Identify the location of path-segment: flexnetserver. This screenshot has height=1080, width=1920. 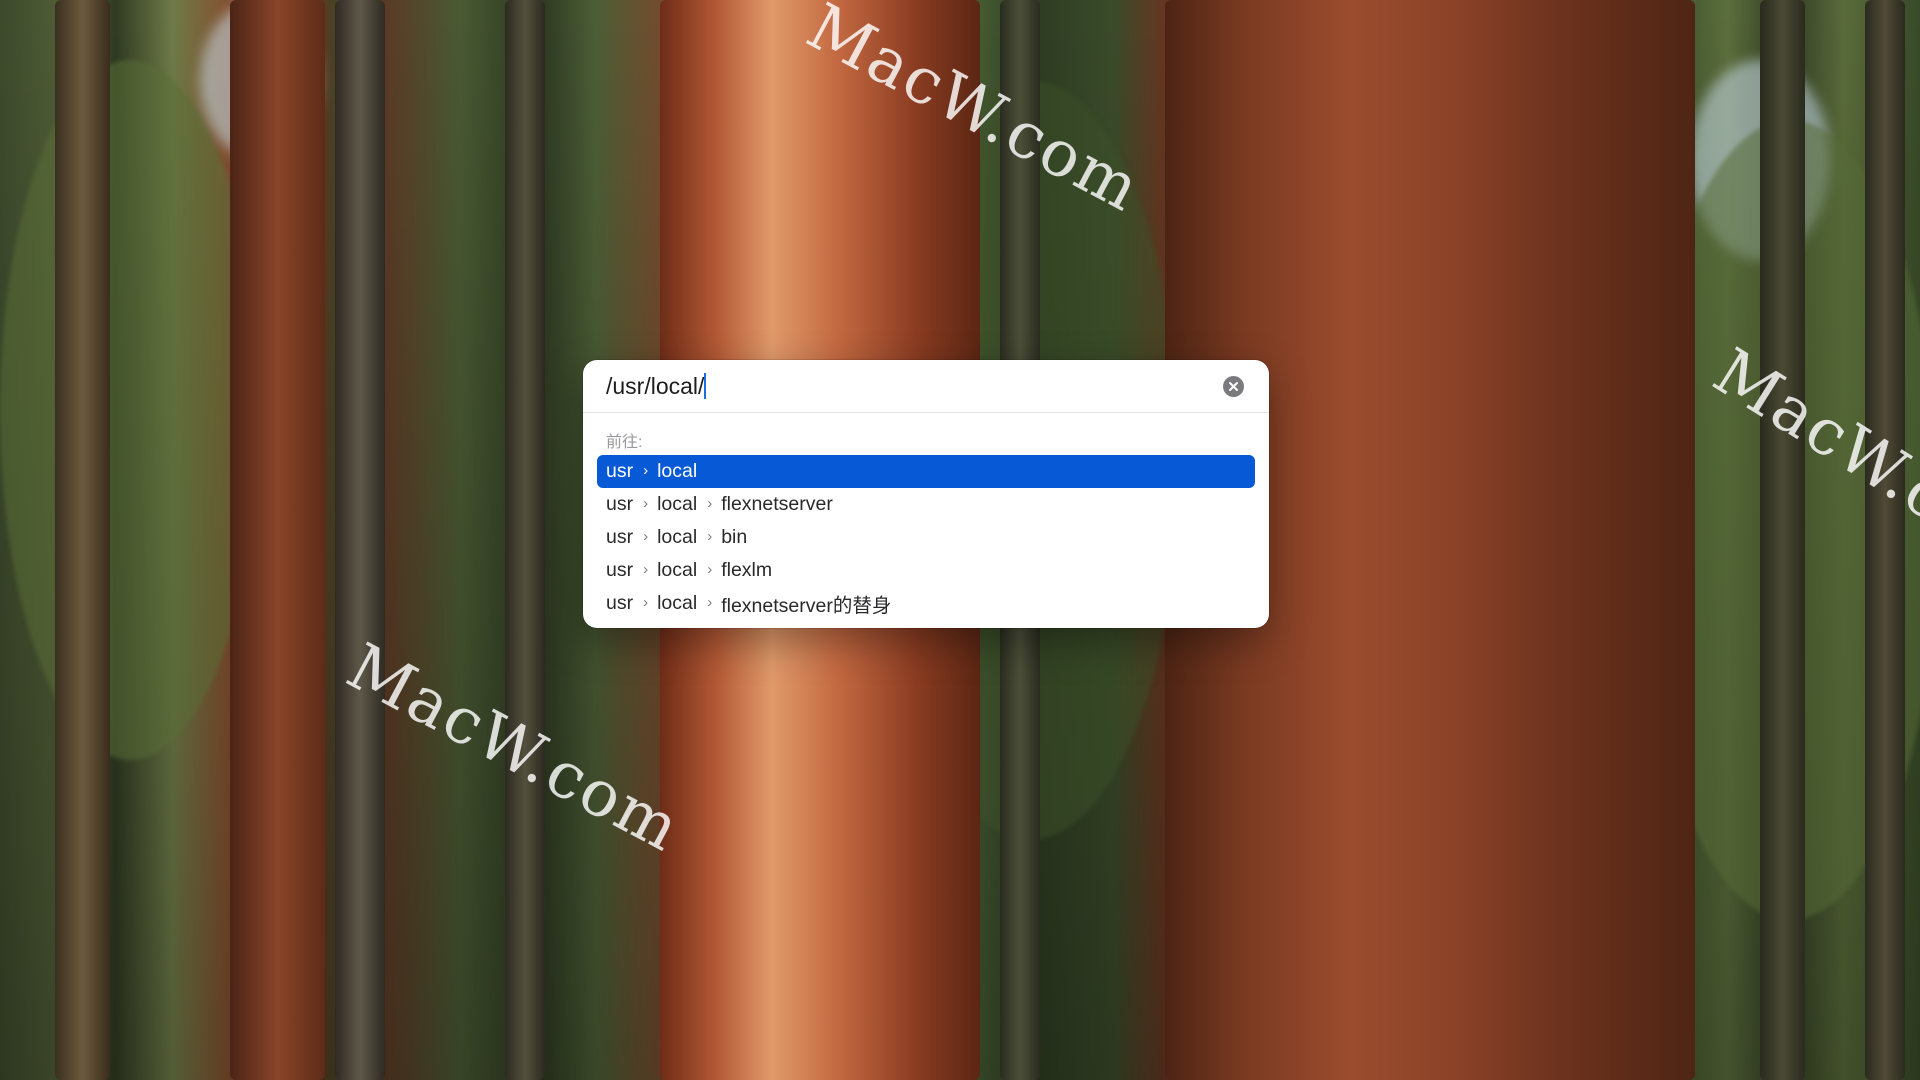
(777, 504).